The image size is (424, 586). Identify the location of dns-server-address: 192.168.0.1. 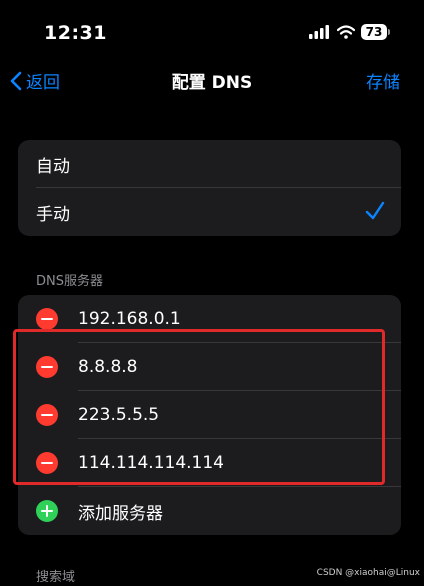
(129, 319).